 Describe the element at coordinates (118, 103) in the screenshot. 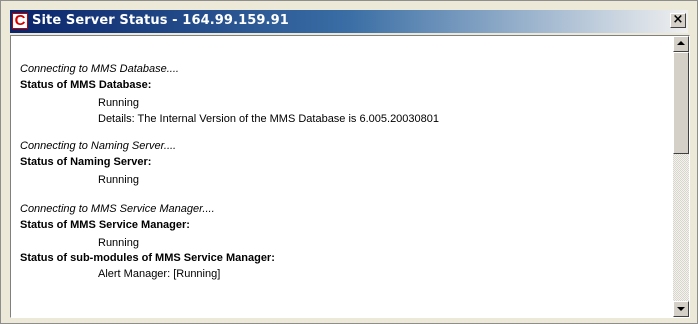

I see `log-line-mms-database-running: Running` at that location.